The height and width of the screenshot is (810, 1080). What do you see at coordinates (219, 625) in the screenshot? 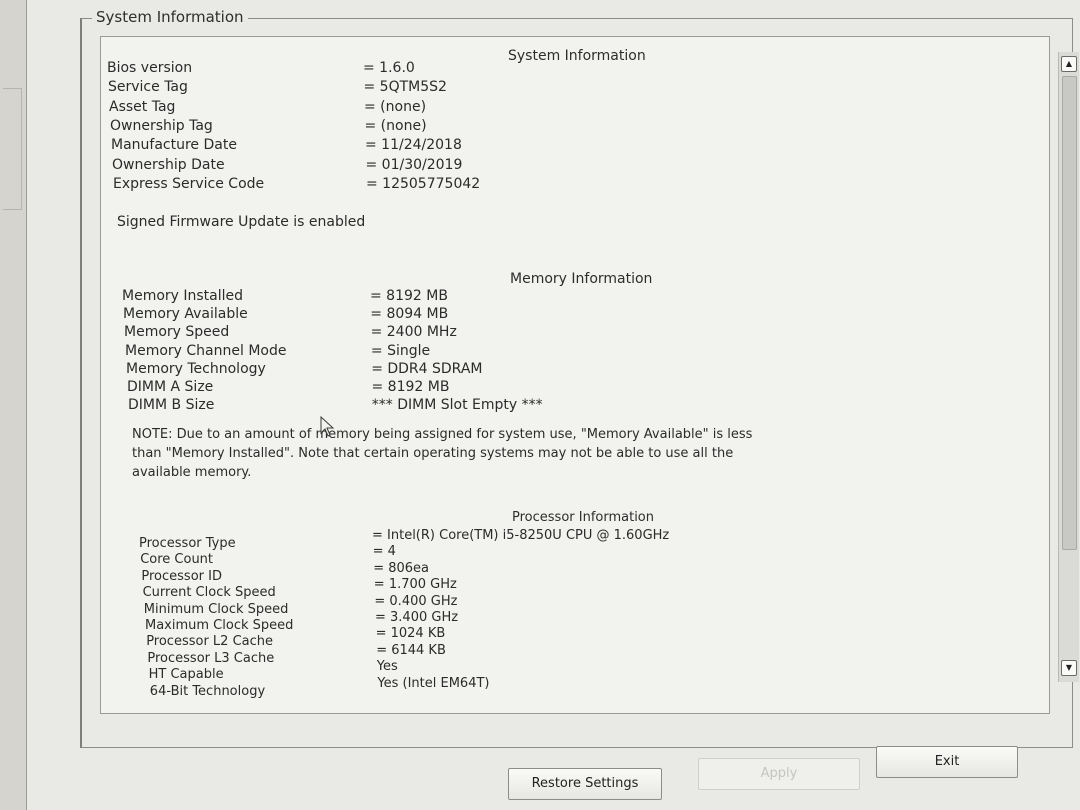
I see `info-label: Maximum Clock Speed` at bounding box center [219, 625].